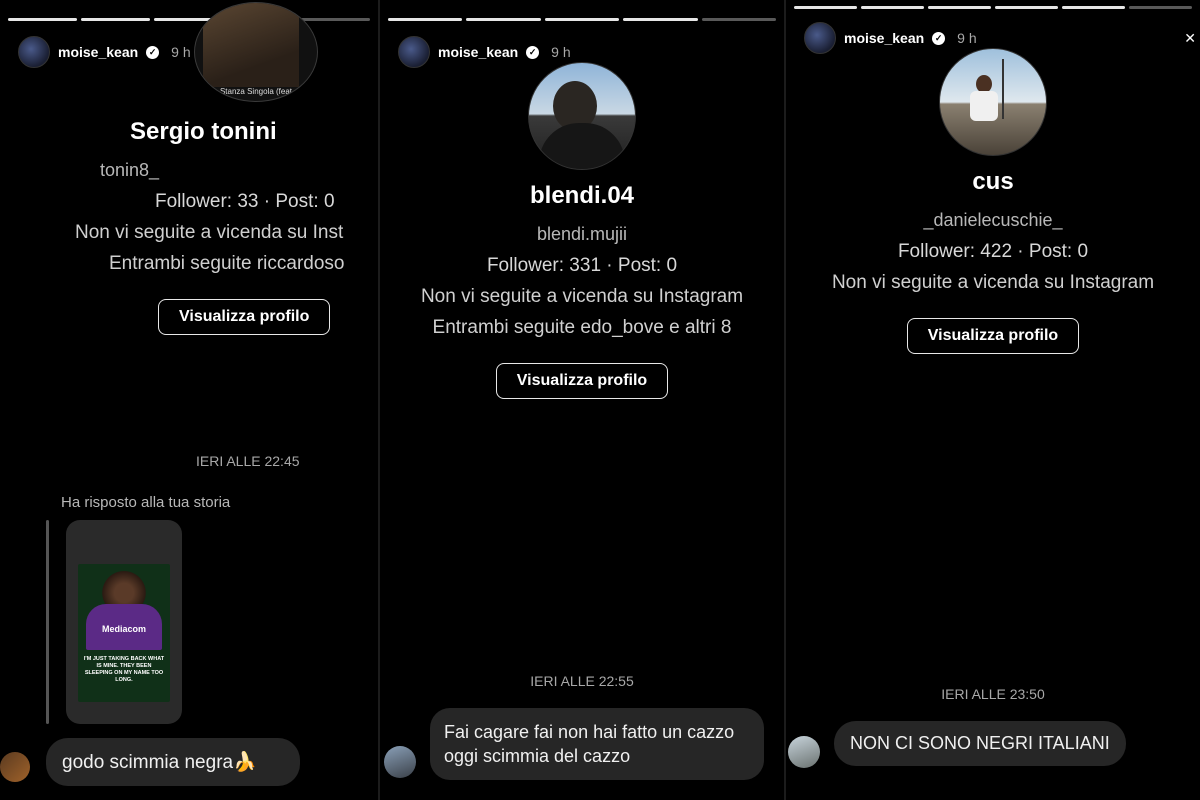 This screenshot has height=800, width=1200. I want to click on profile-name: cus, so click(993, 181).